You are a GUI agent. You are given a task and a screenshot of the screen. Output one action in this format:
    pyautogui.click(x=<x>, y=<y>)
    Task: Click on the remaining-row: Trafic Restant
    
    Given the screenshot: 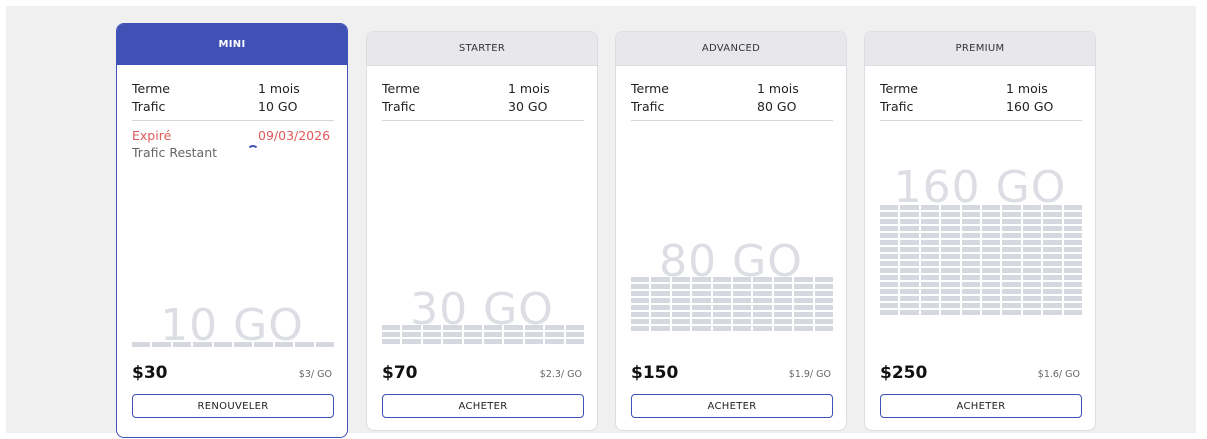 What is the action you would take?
    pyautogui.click(x=232, y=153)
    